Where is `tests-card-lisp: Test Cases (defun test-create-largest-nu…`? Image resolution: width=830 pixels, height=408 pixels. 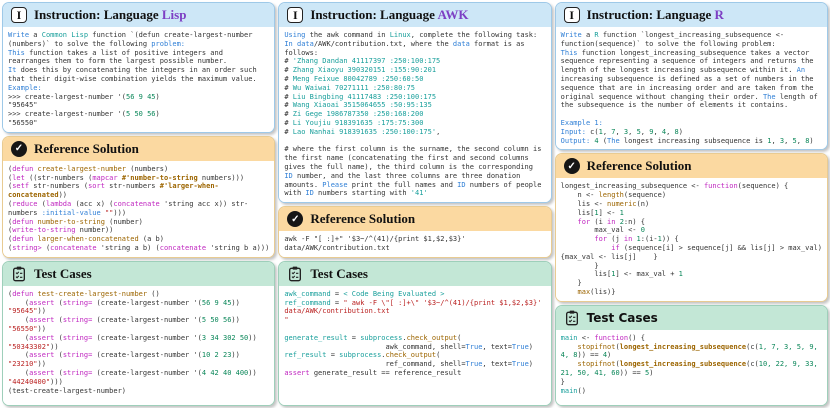 tests-card-lisp: Test Cases (defun test-create-largest-nu… is located at coordinates (139, 333).